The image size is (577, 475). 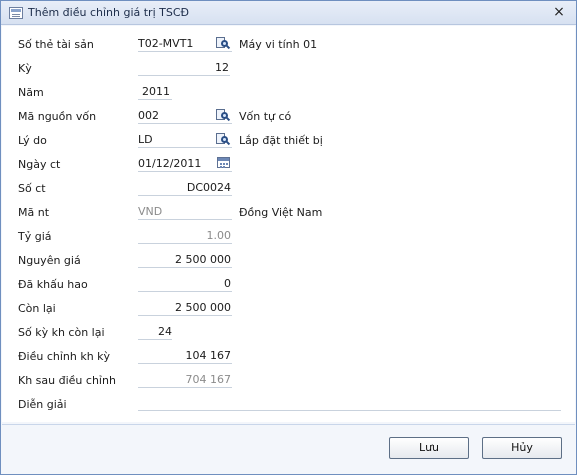 I want to click on depreciated-label: Đã khấu hao, so click(x=53, y=284).